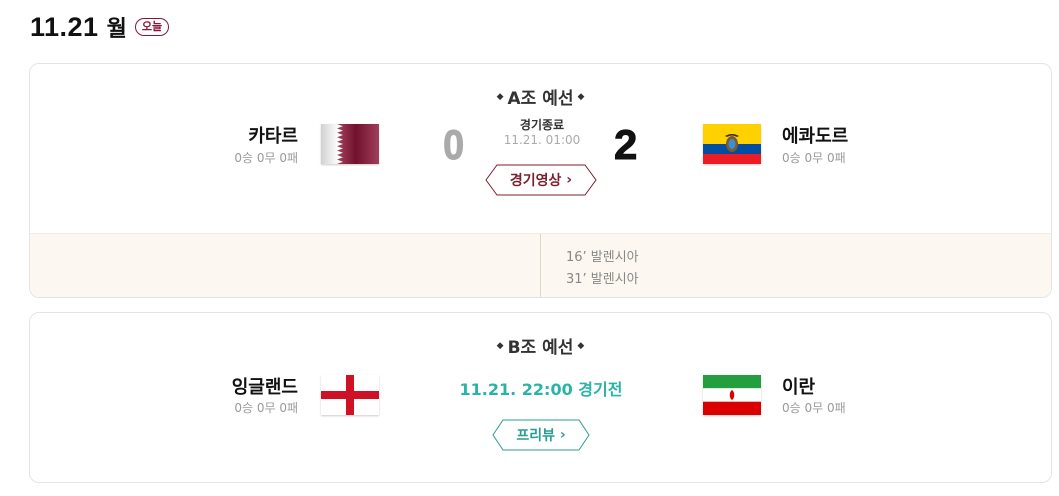  I want to click on group-title: ◆ A조 예선 ◆, so click(540, 96).